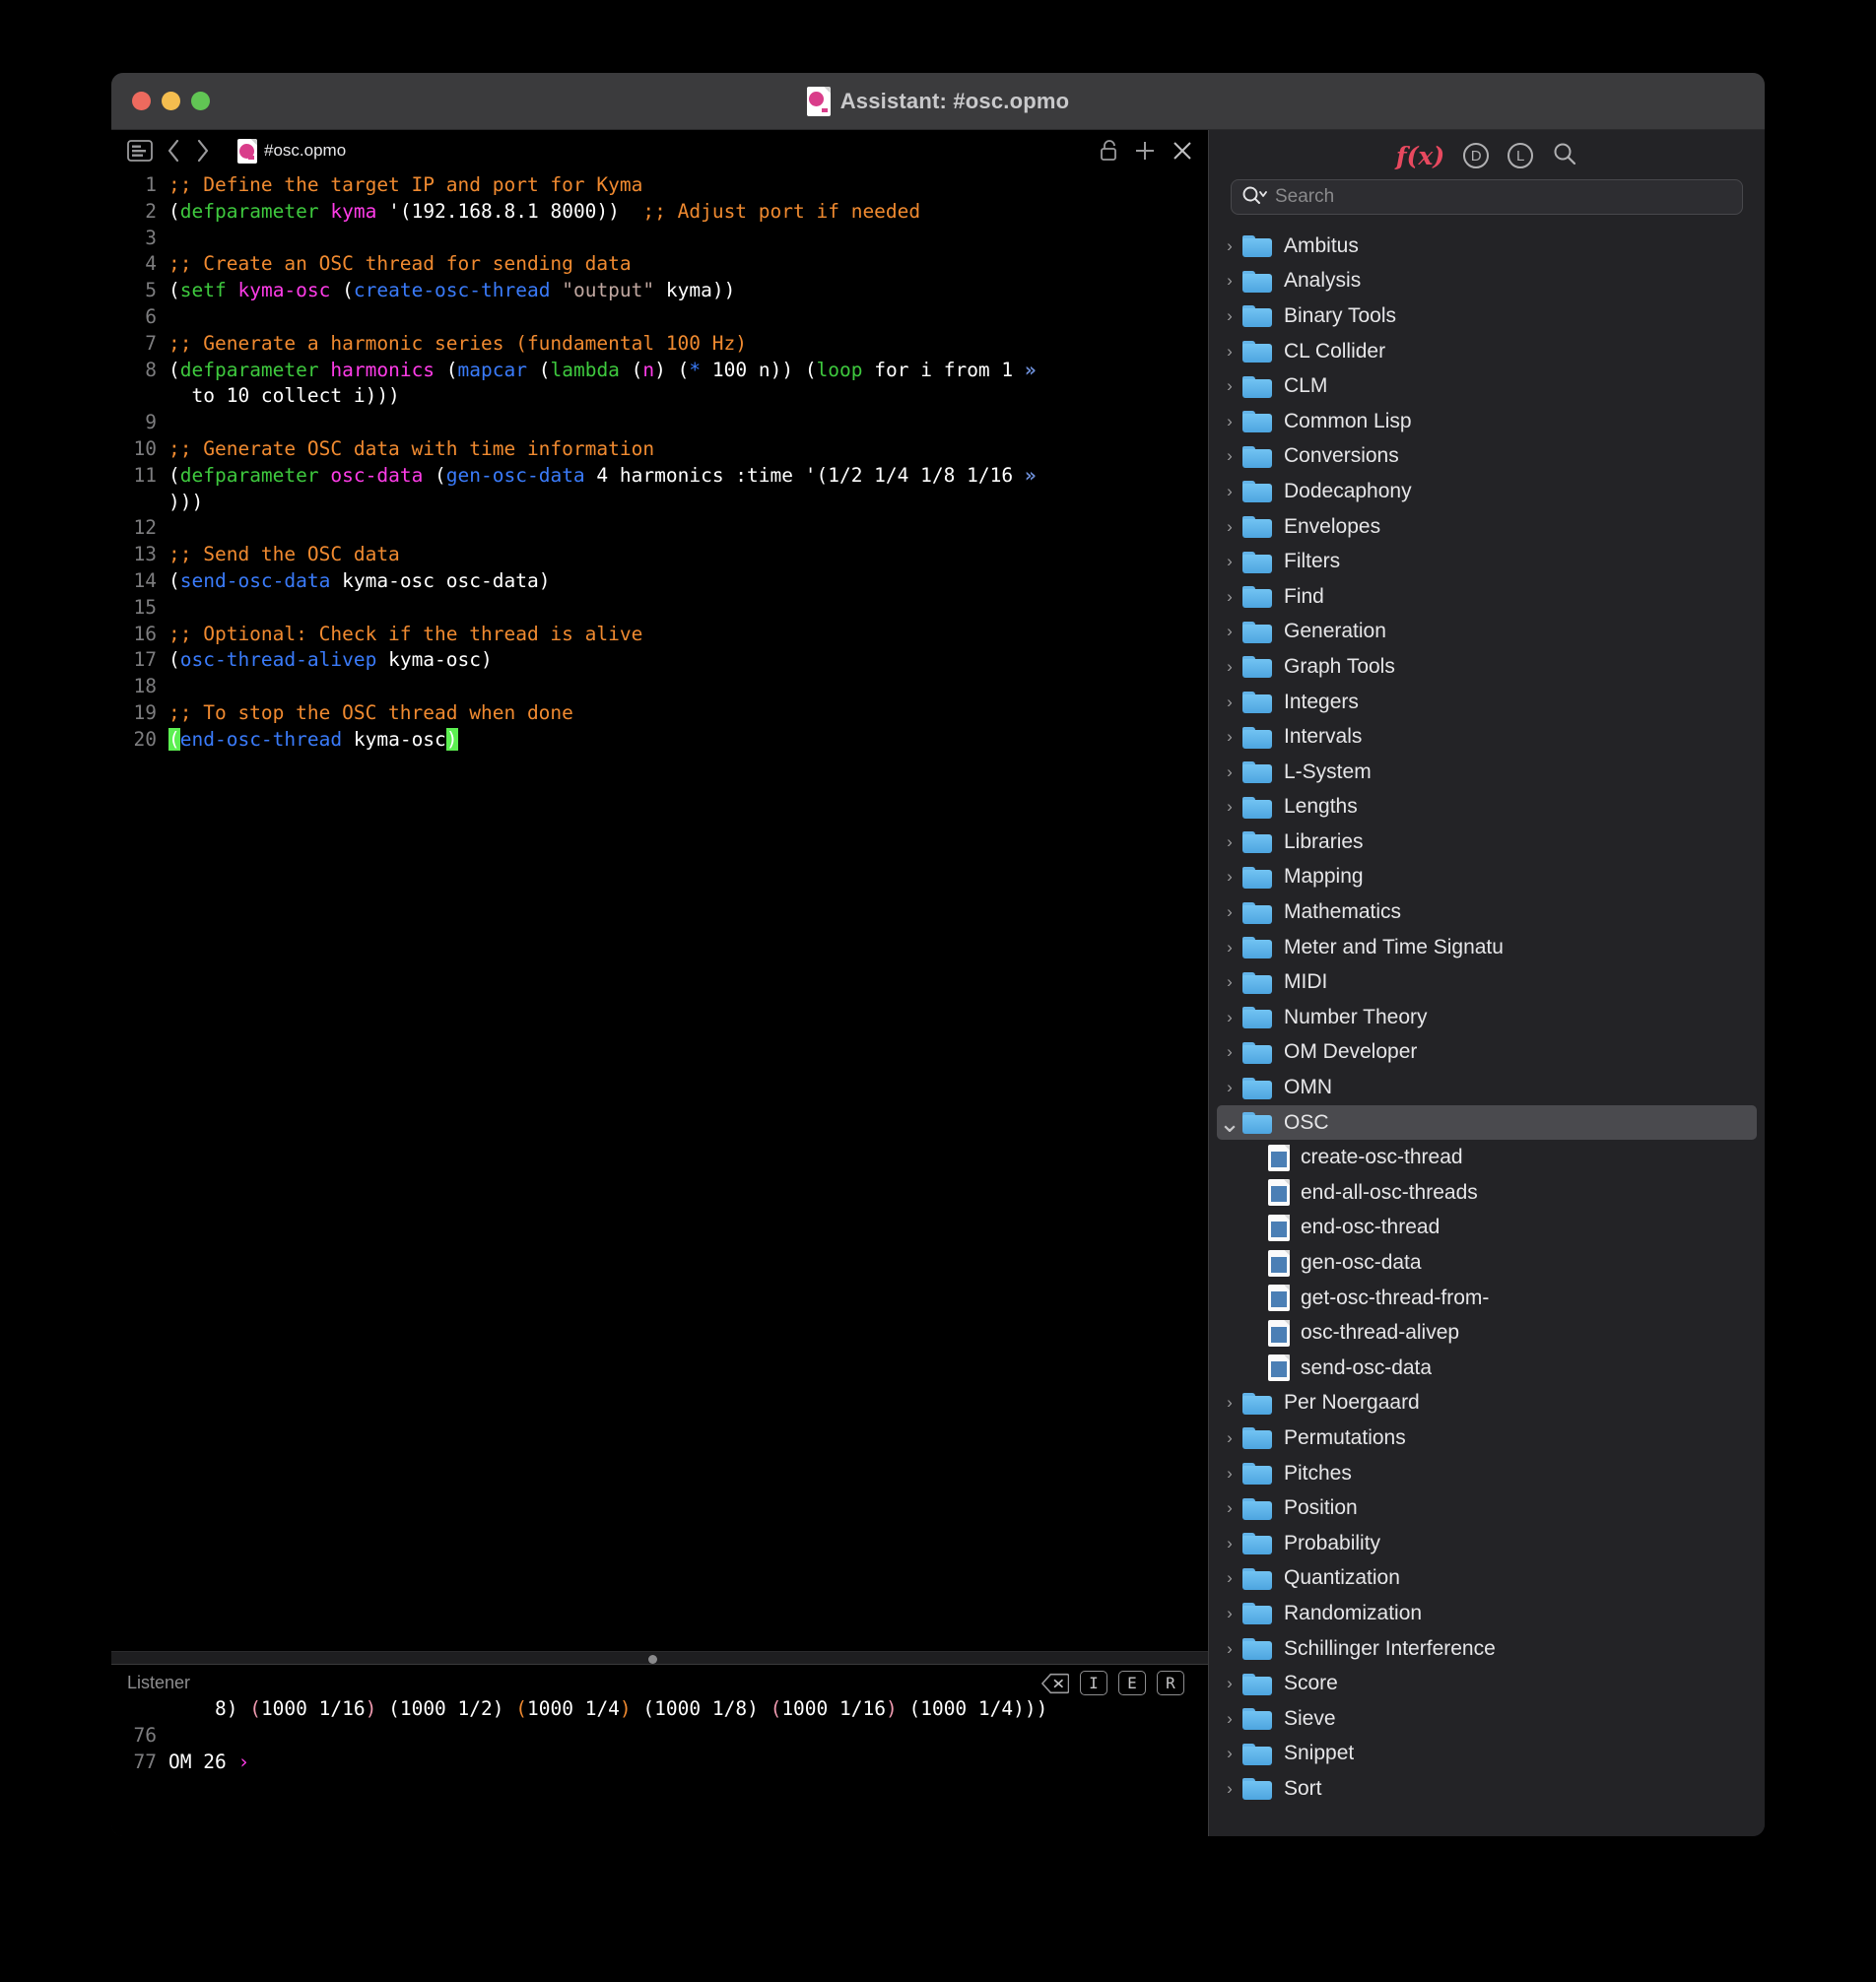 This screenshot has width=1876, height=1982. Describe the element at coordinates (660, 1736) in the screenshot. I see `code-line: 76` at that location.